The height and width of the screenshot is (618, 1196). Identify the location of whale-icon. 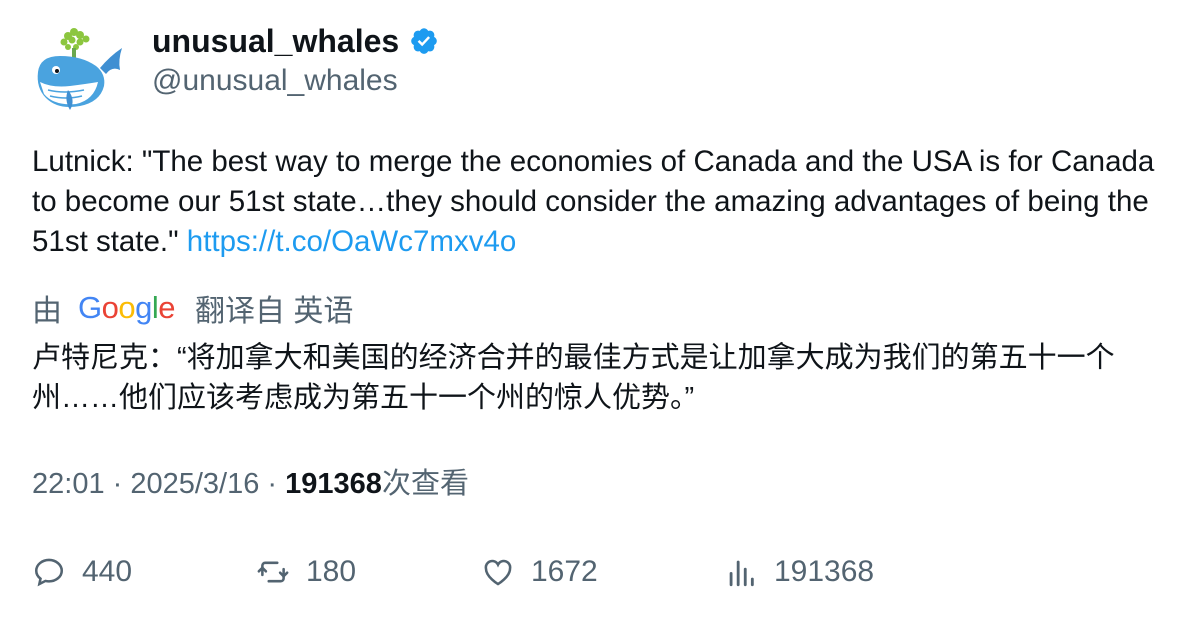
(79, 69).